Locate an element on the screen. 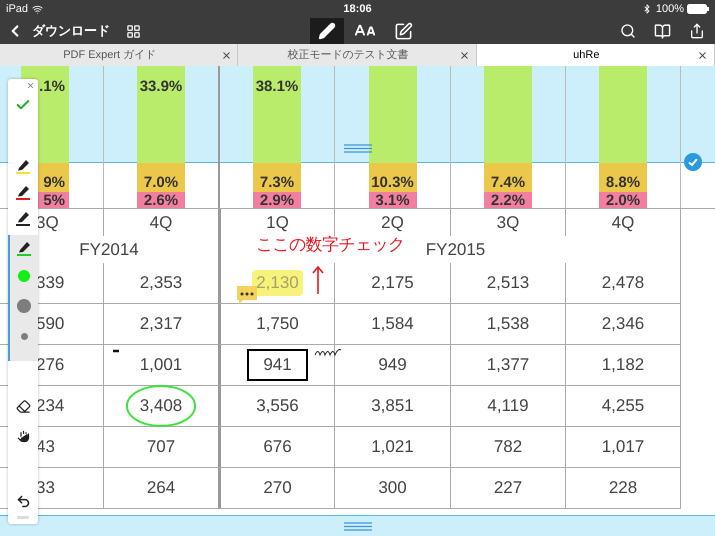  squiggle-drawing is located at coordinates (328, 352).